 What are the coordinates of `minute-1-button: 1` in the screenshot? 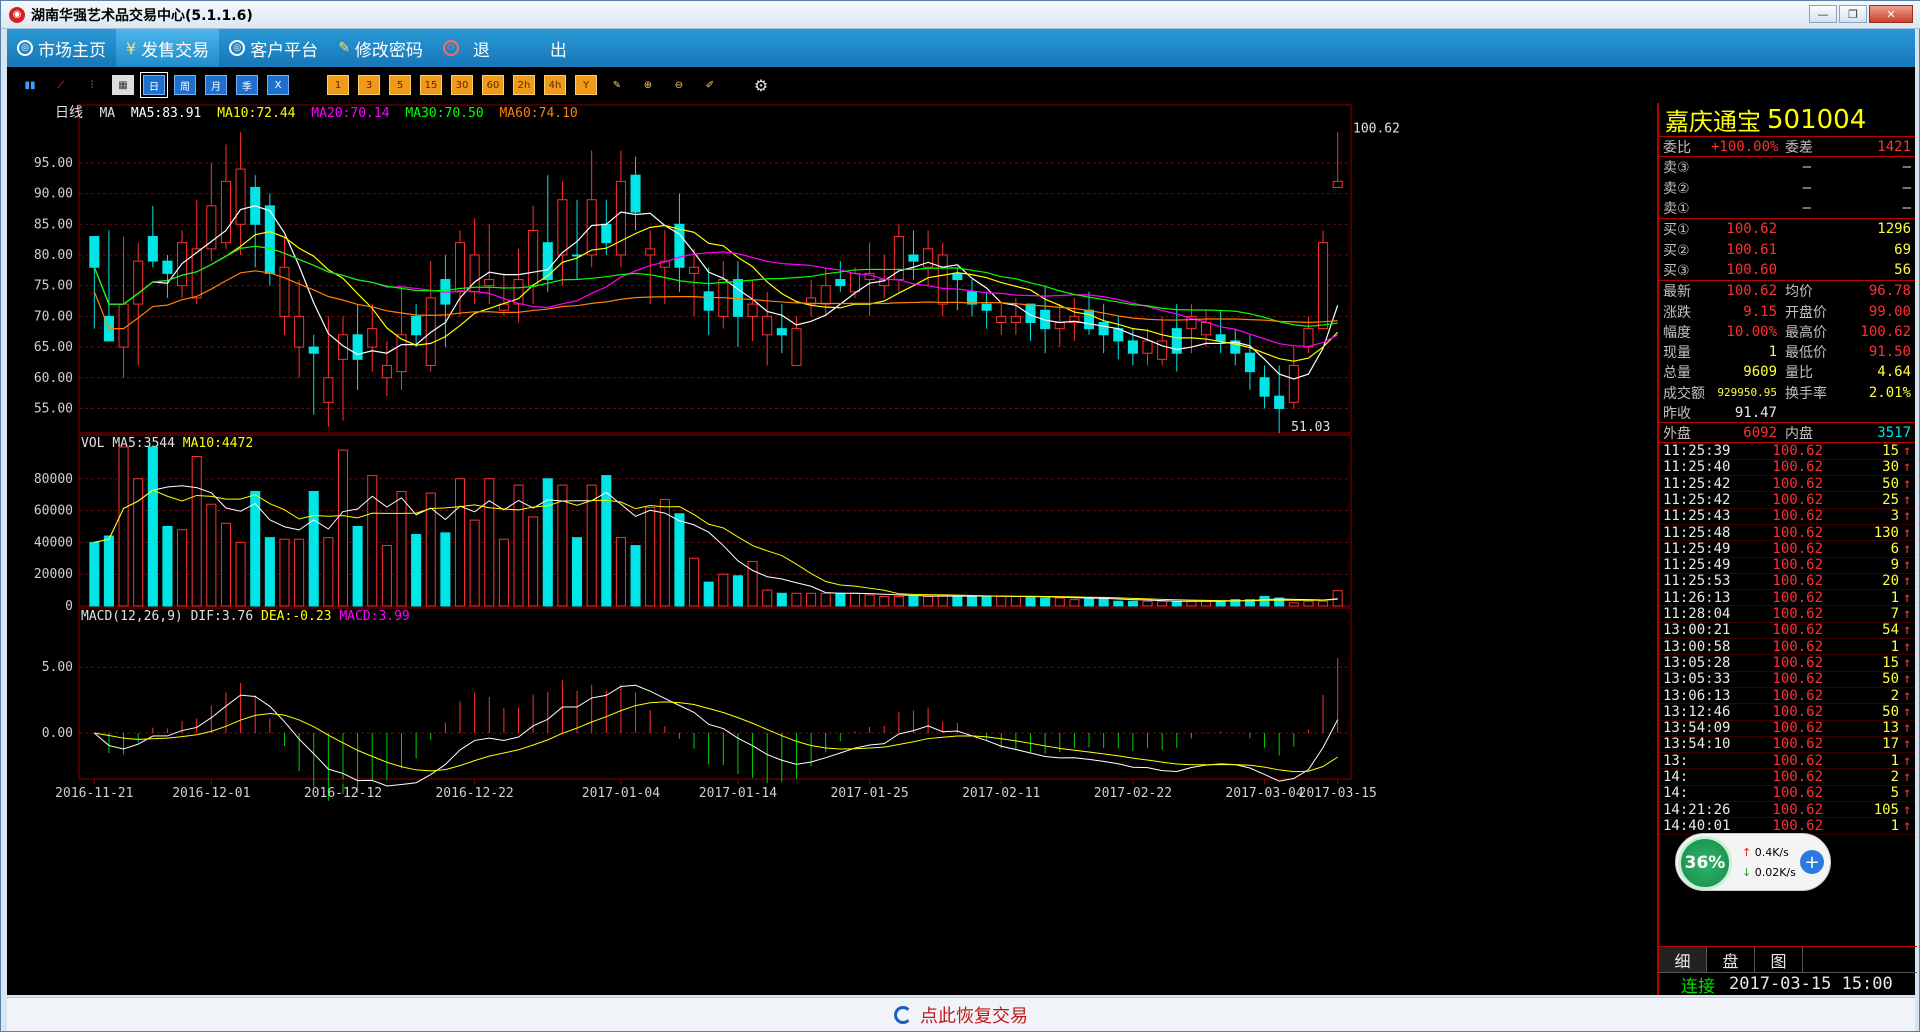 It's located at (338, 85).